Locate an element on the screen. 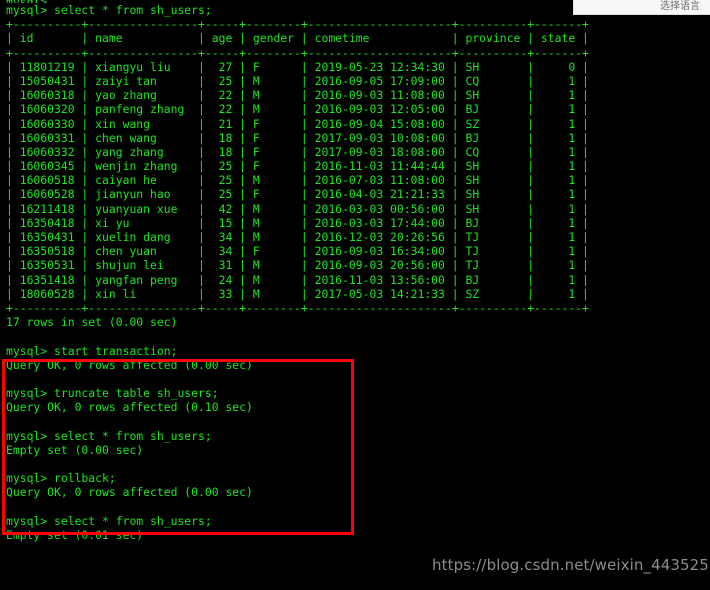  language-selector-popup: 选择语言 is located at coordinates (641, 7).